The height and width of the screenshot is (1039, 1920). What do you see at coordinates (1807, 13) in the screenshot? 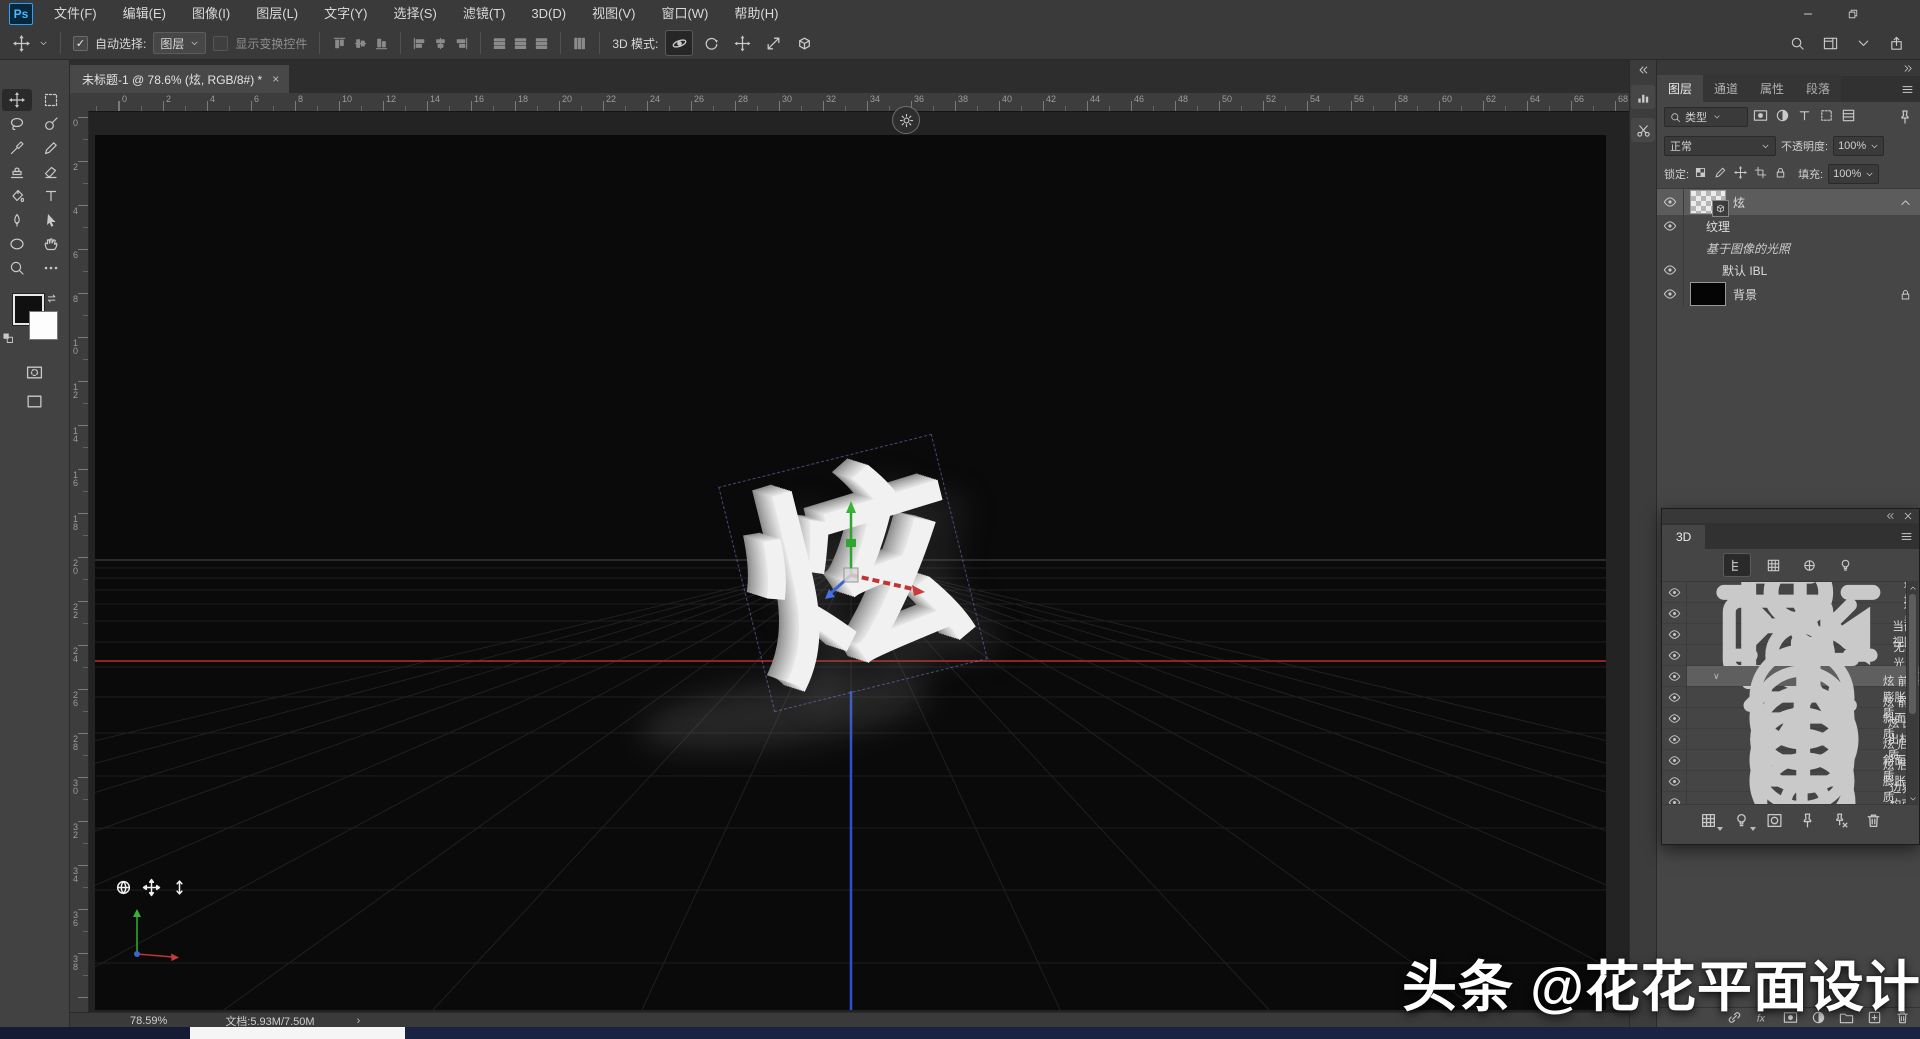
I see `minimize-icon` at bounding box center [1807, 13].